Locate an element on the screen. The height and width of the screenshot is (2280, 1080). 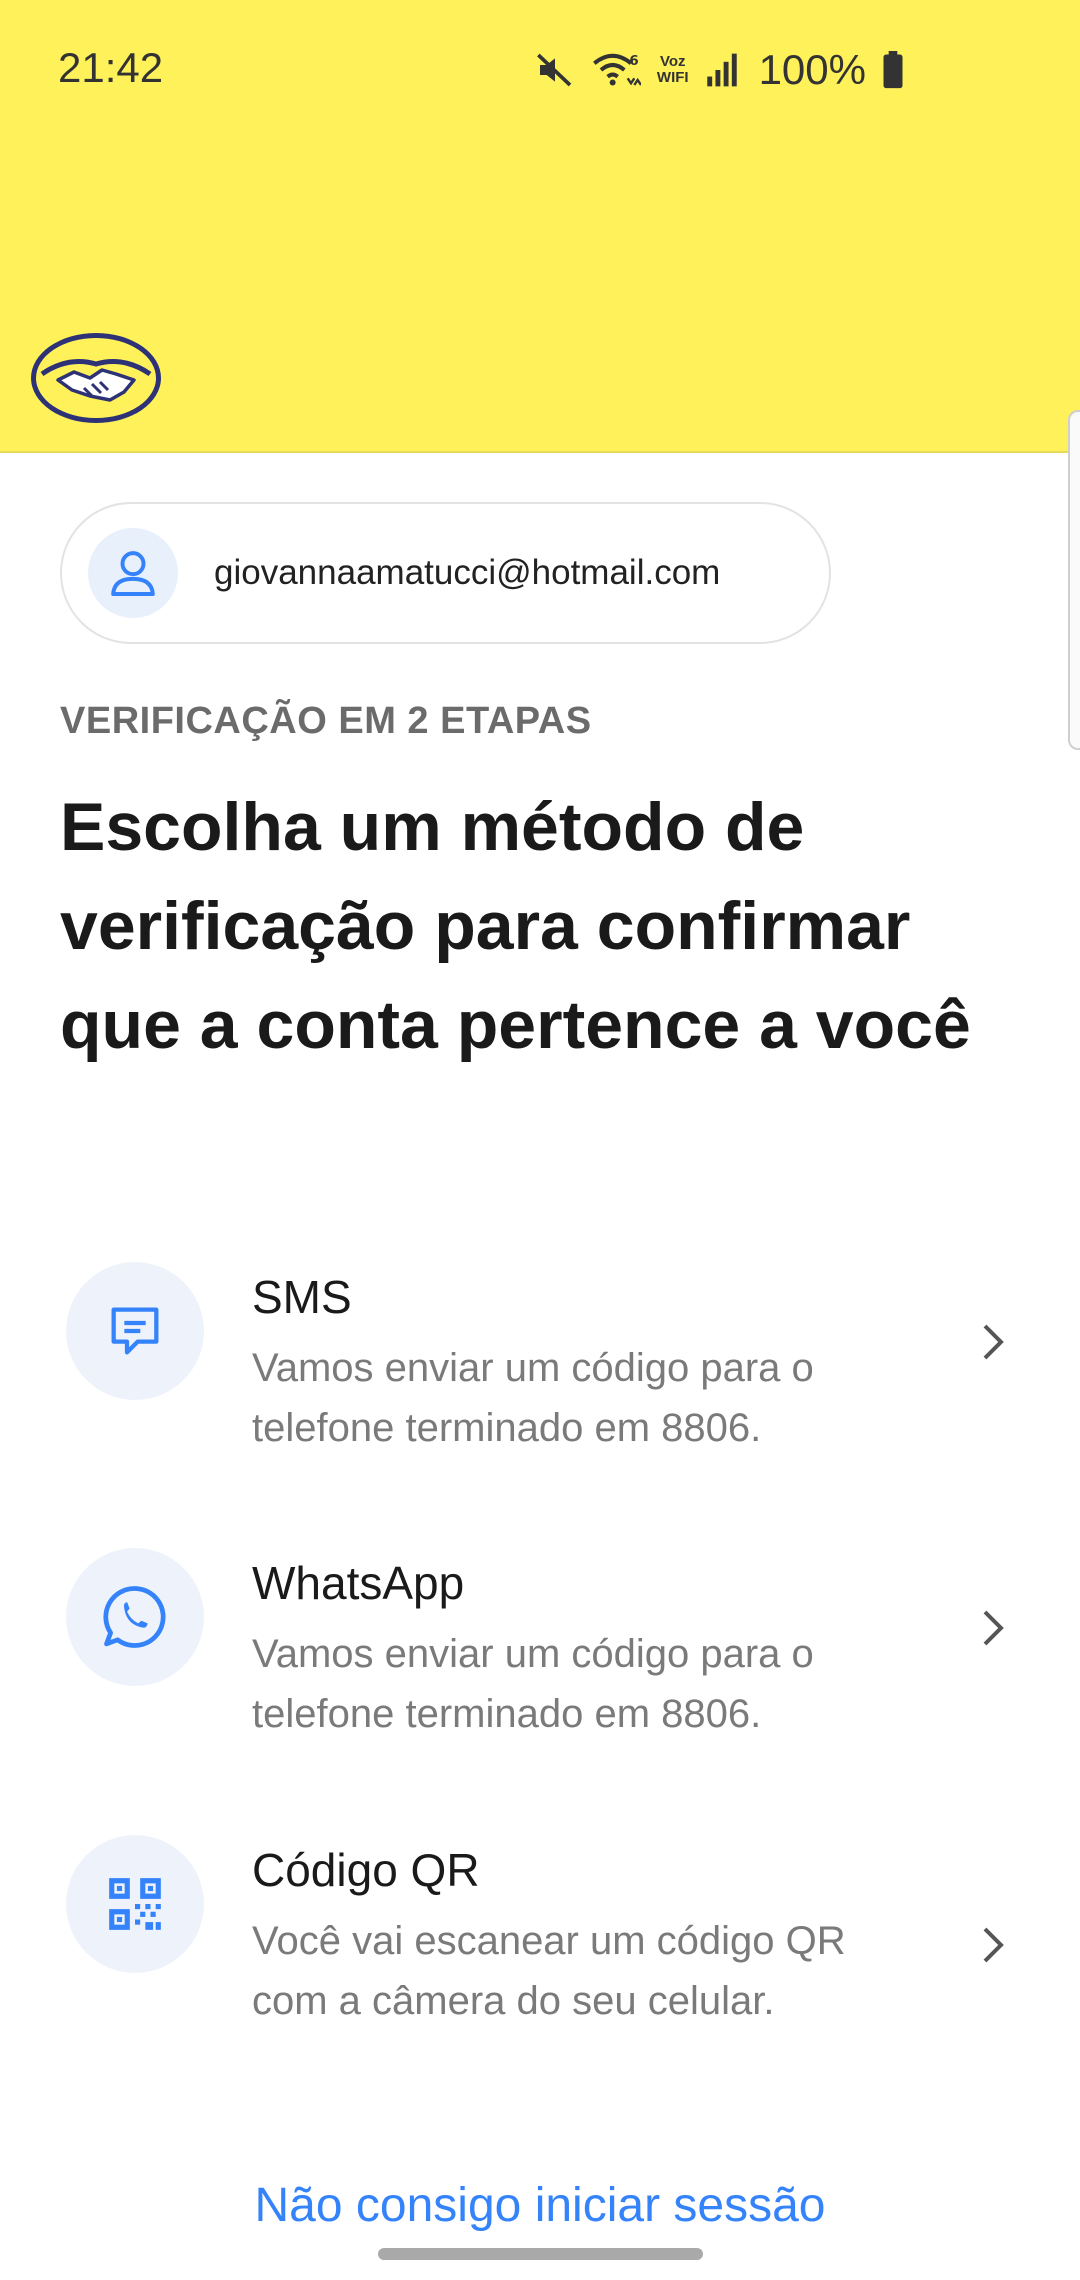
account-chip: giovannaamatucci@hotmail.com is located at coordinates (445, 573).